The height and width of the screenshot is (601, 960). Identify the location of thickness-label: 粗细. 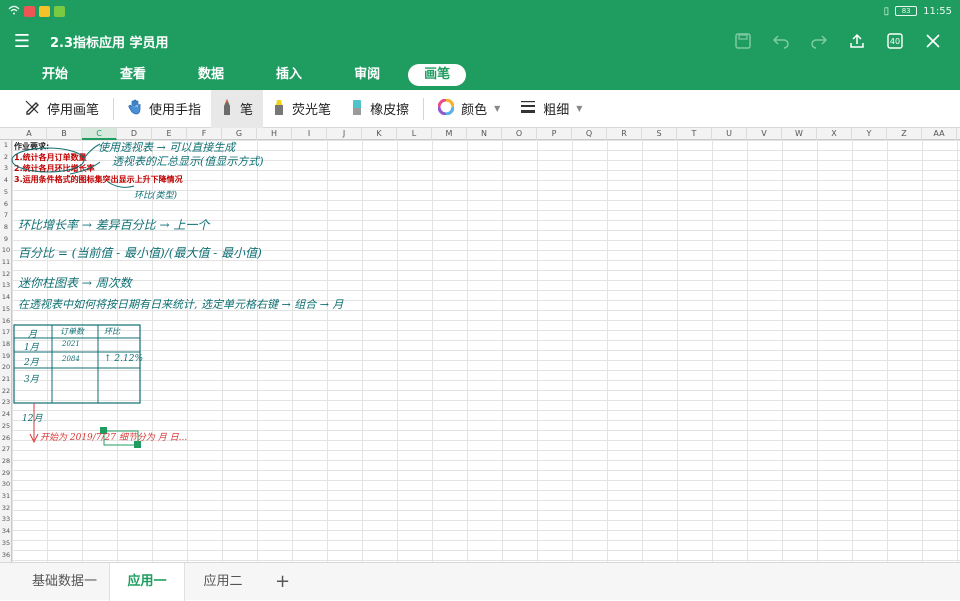
(556, 110).